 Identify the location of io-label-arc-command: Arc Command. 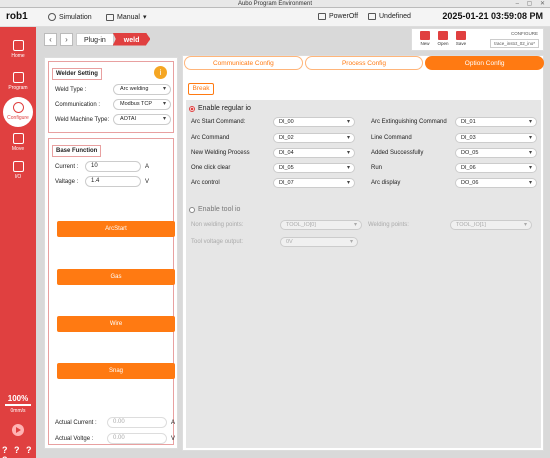
(210, 138).